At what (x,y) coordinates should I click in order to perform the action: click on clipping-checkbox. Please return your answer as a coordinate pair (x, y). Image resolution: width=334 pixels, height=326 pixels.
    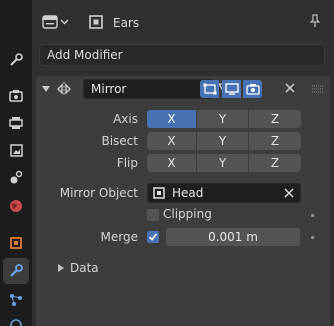
    Looking at the image, I should click on (153, 215).